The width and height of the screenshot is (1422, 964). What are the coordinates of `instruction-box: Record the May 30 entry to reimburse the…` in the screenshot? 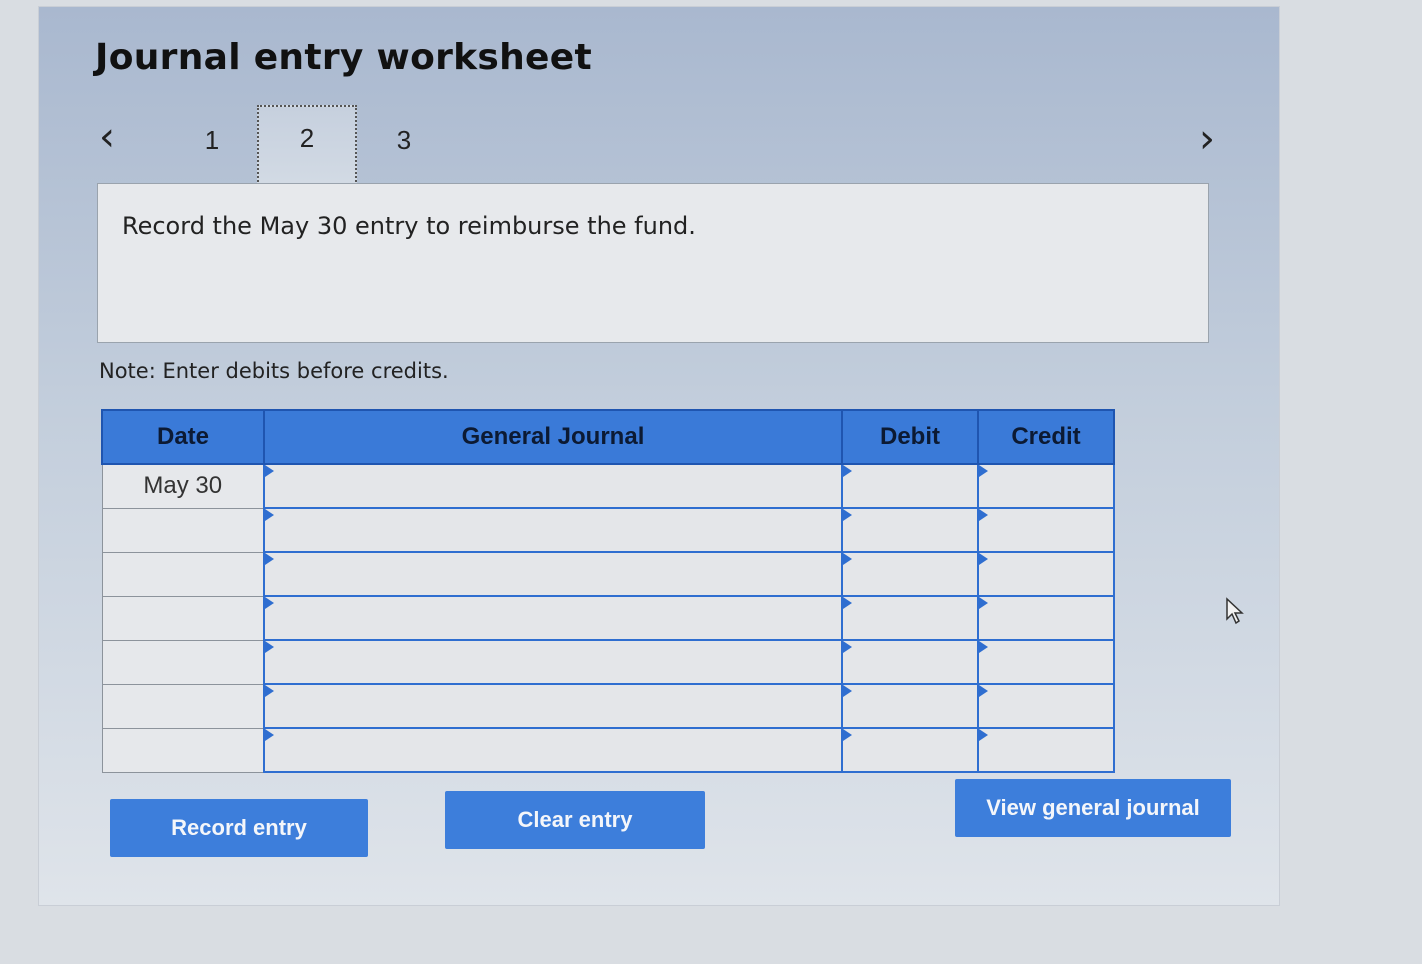 It's located at (653, 263).